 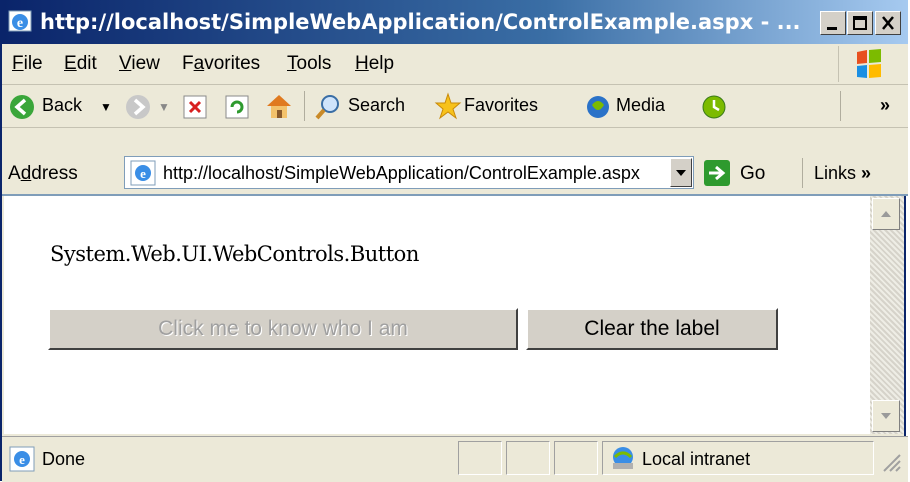 I want to click on know-who-button: Click me to know who I am, so click(x=283, y=329).